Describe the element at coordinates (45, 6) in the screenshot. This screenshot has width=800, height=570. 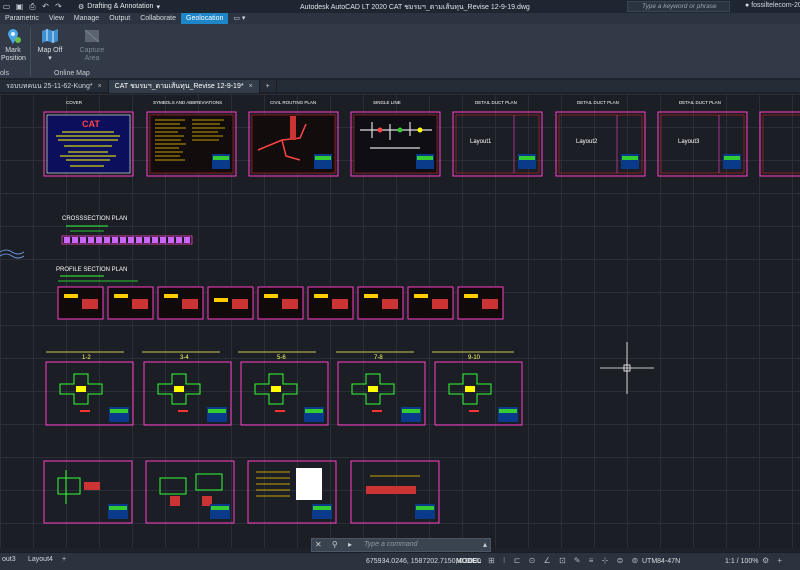
I see `undo-icon: ↶` at that location.